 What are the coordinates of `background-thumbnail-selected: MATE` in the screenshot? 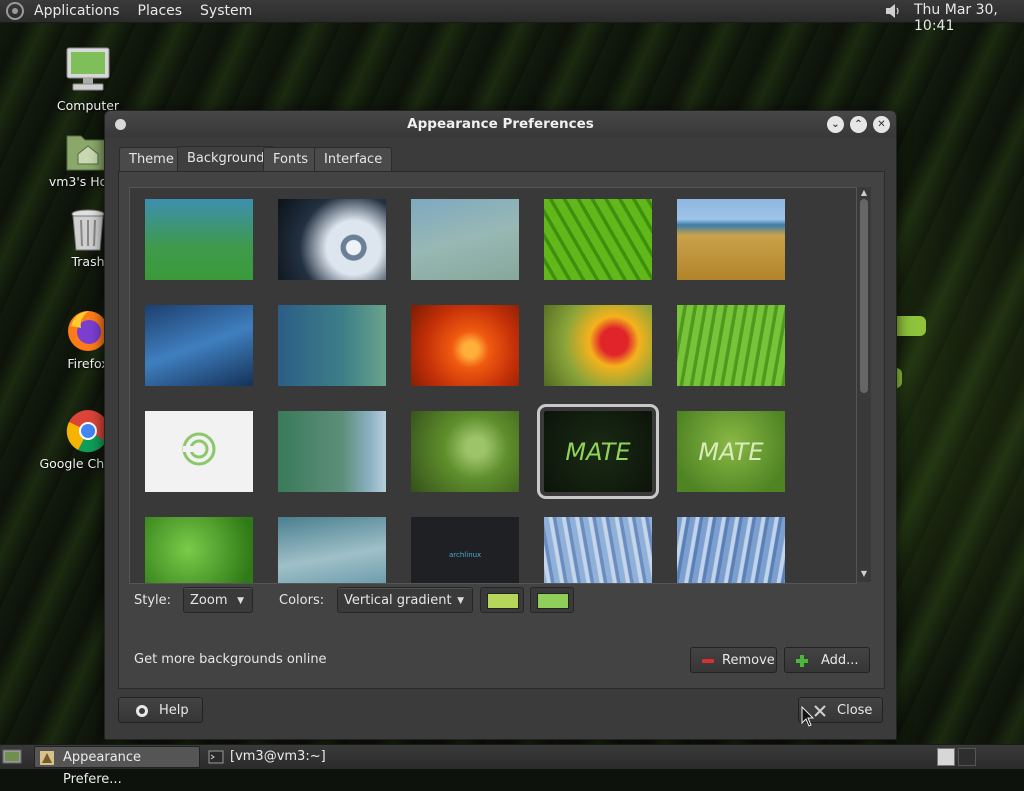 It's located at (598, 451).